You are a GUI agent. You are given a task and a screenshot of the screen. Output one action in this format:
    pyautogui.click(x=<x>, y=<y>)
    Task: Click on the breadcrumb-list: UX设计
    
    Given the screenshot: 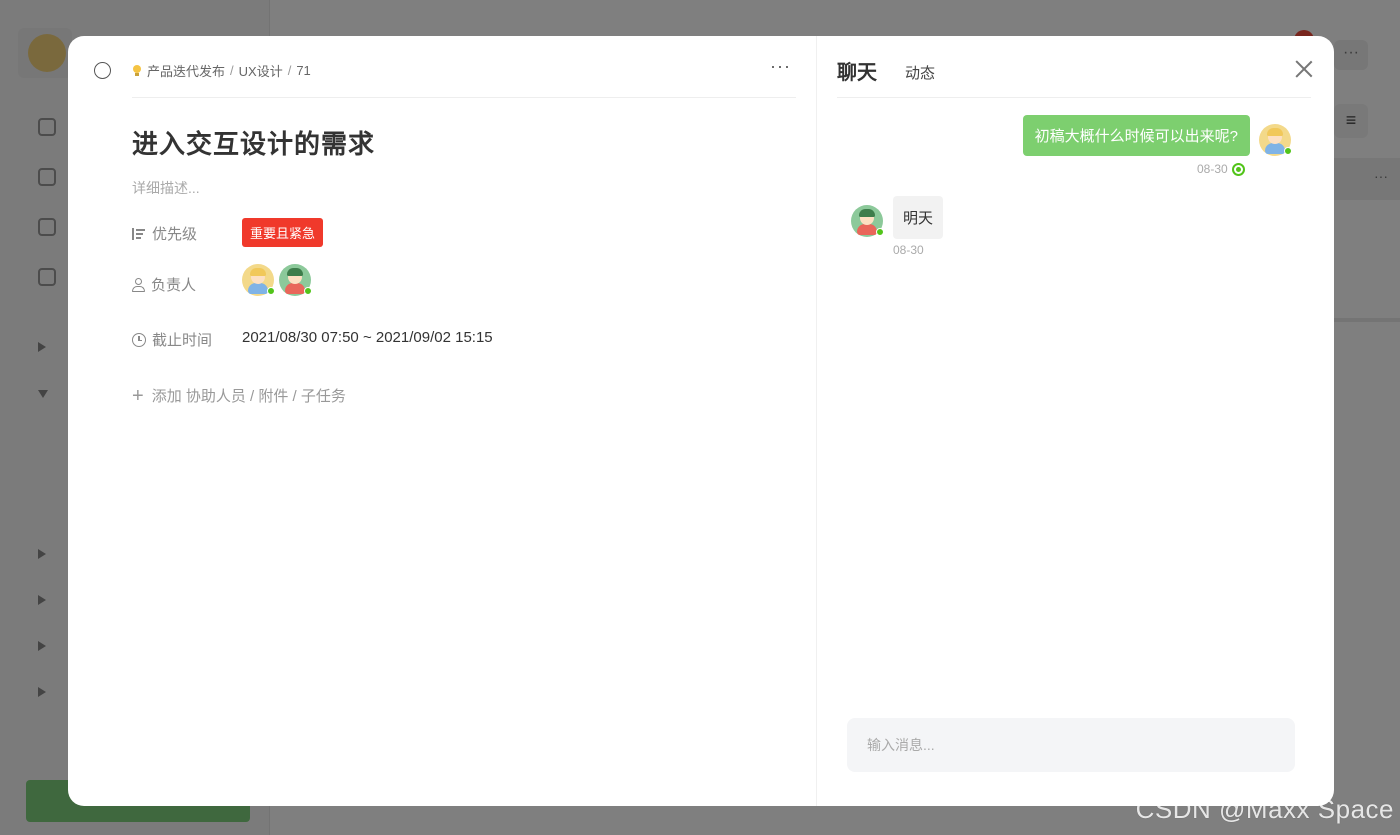 What is the action you would take?
    pyautogui.click(x=261, y=70)
    